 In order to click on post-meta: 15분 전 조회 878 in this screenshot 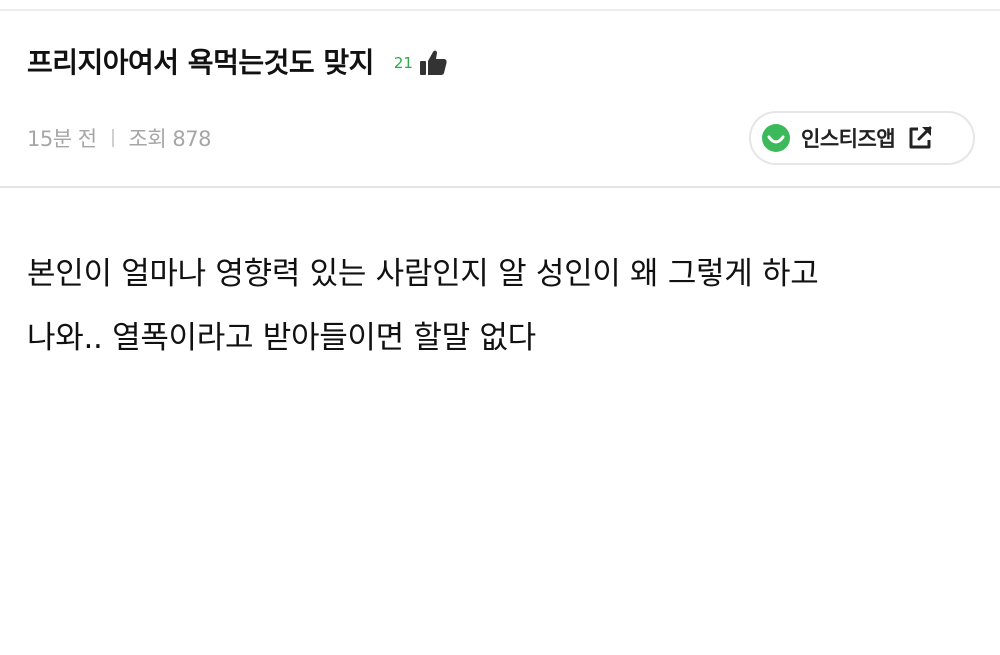, I will do `click(119, 138)`.